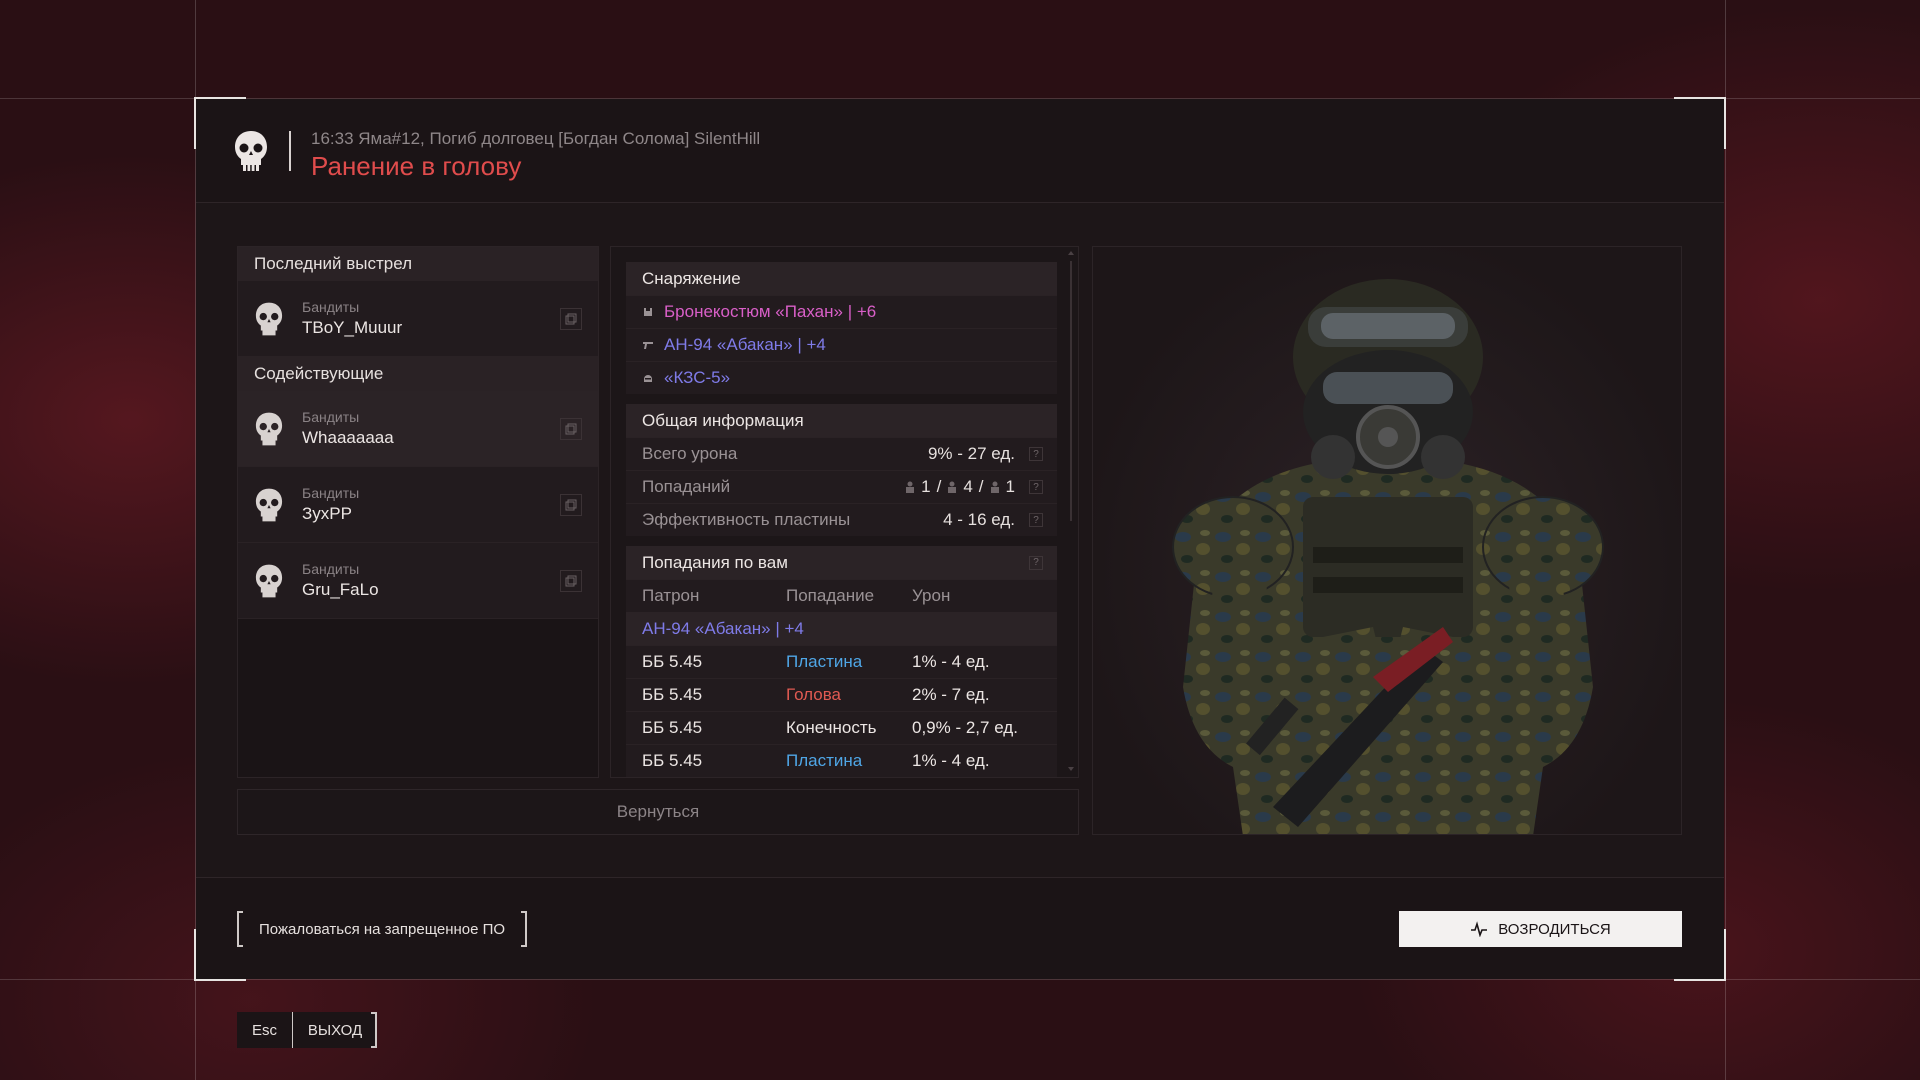 The image size is (1920, 1080). I want to click on table-row: ББ 5.45 Голова 2% - 7 ед., so click(841, 694).